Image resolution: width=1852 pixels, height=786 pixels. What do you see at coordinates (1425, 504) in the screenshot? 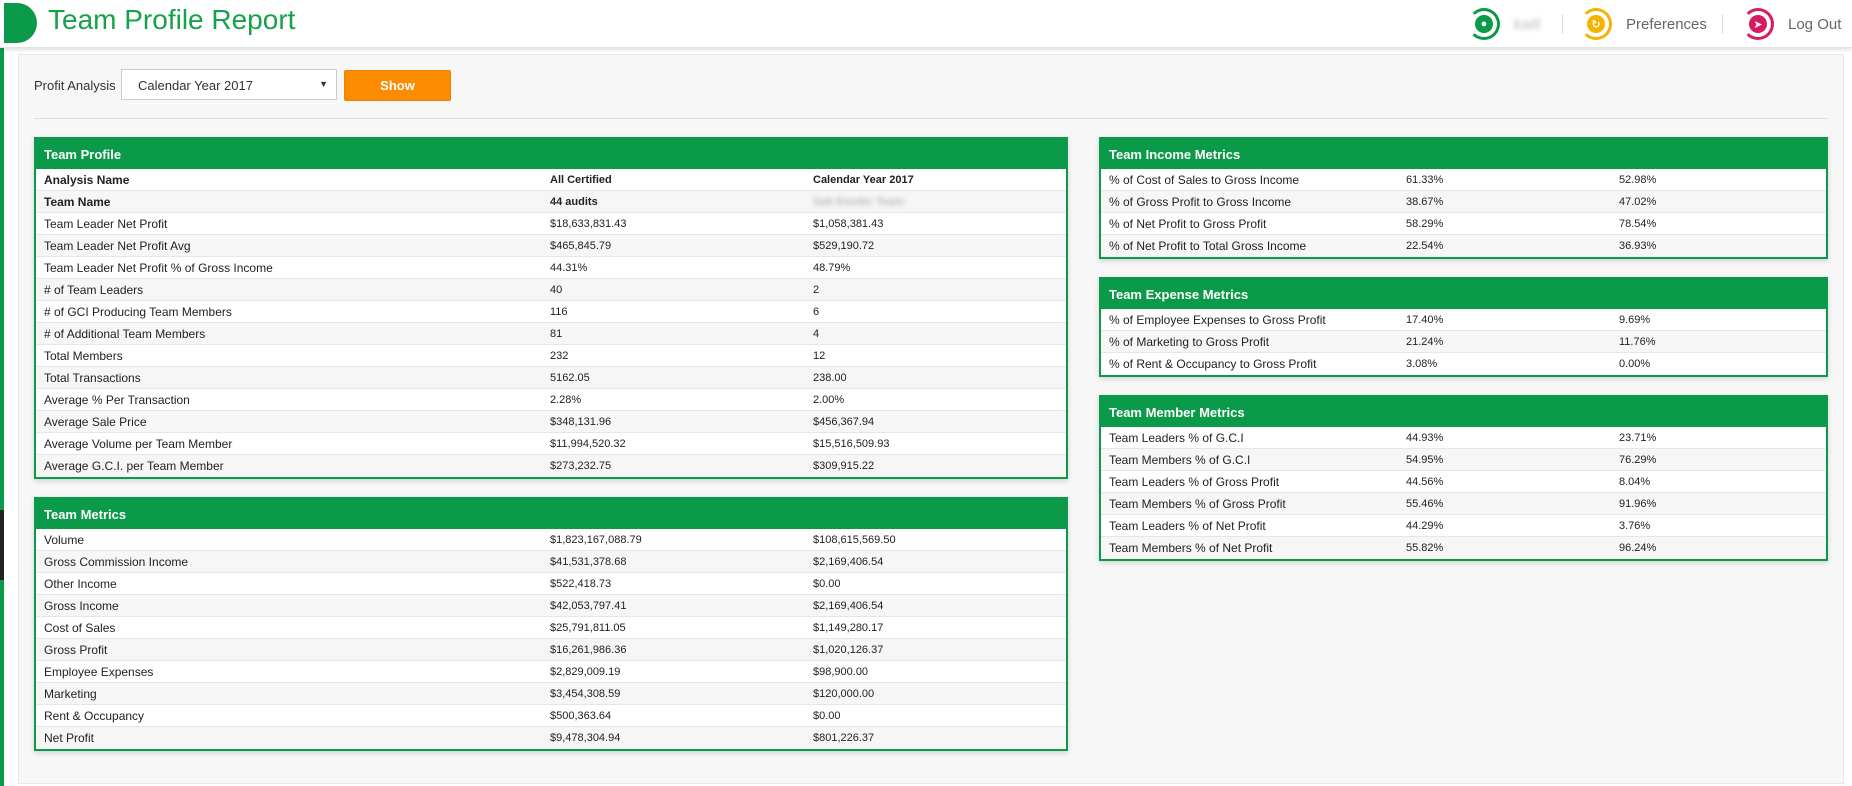
I see `all-certified-value: 55.46%` at bounding box center [1425, 504].